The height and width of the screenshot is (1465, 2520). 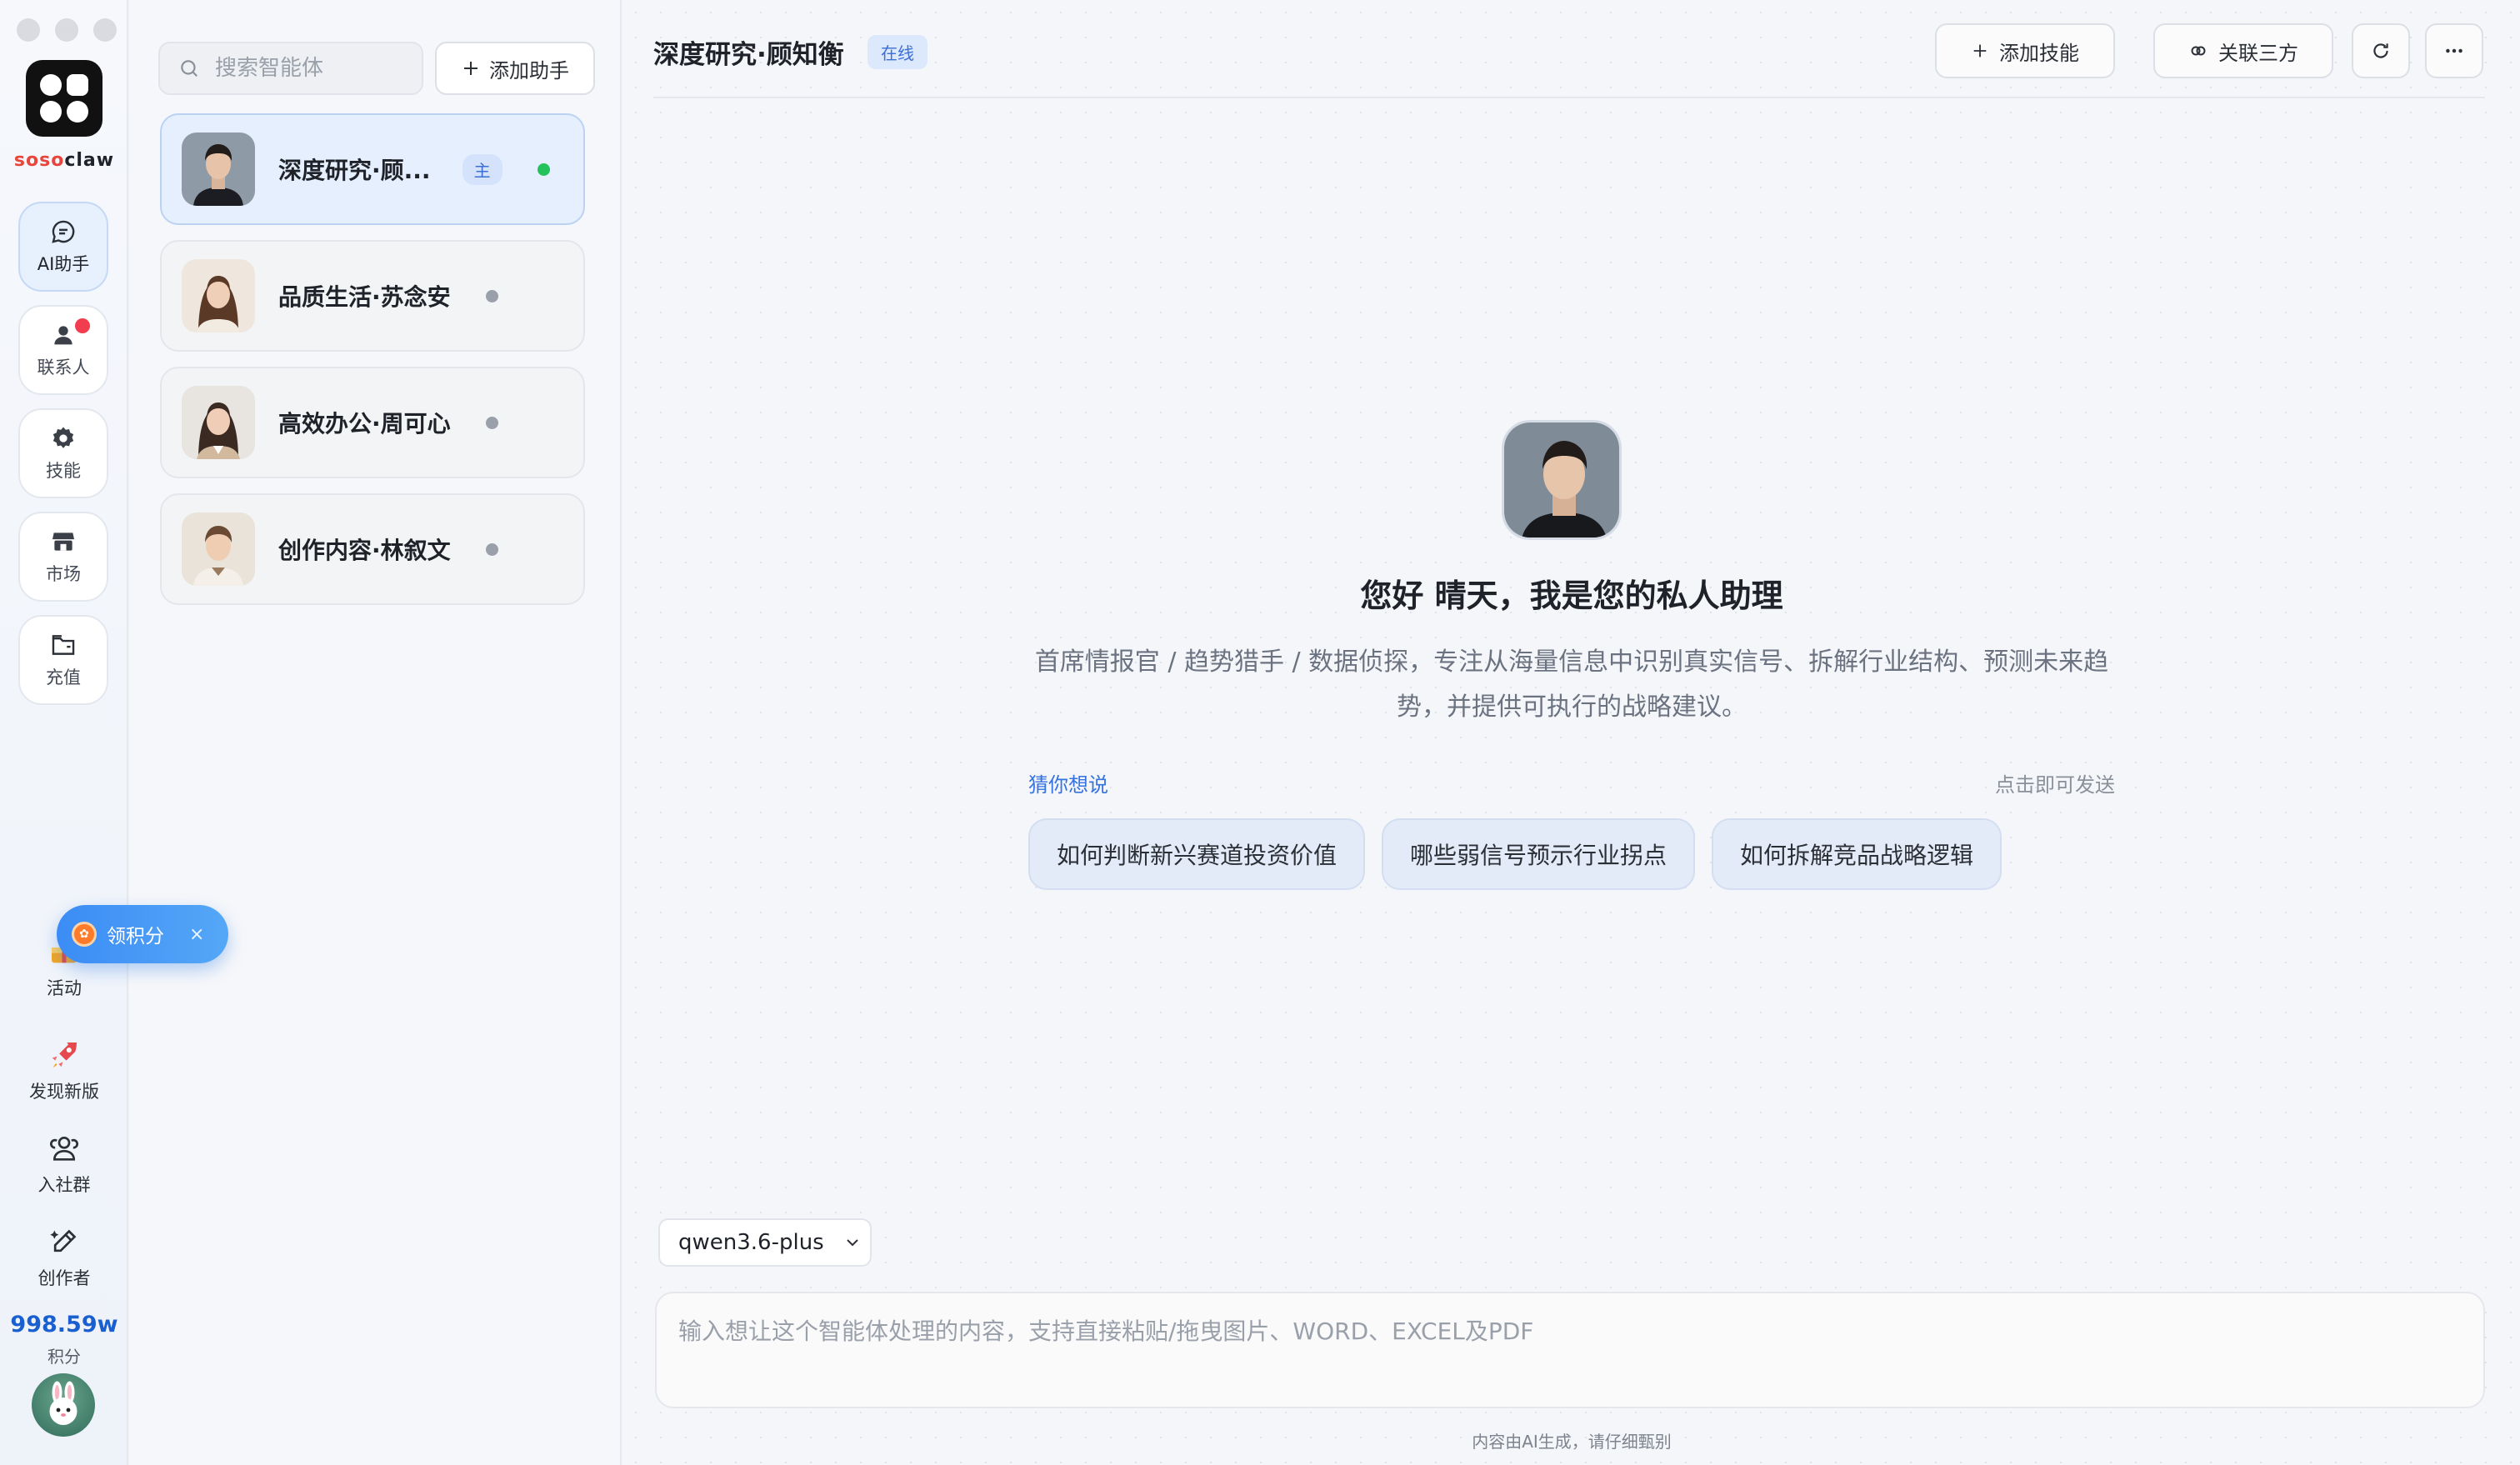 I want to click on suggestion-hint: 点击即可发送, so click(x=2055, y=785).